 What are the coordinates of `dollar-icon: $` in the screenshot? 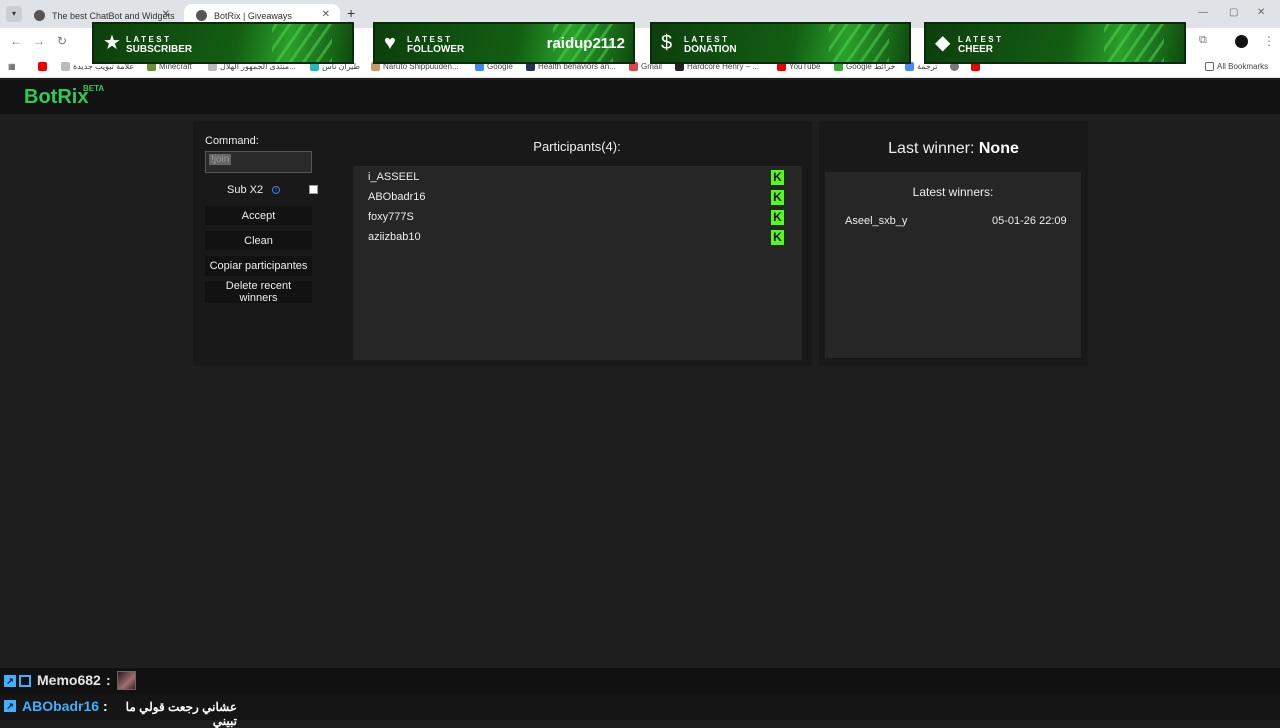 It's located at (667, 43).